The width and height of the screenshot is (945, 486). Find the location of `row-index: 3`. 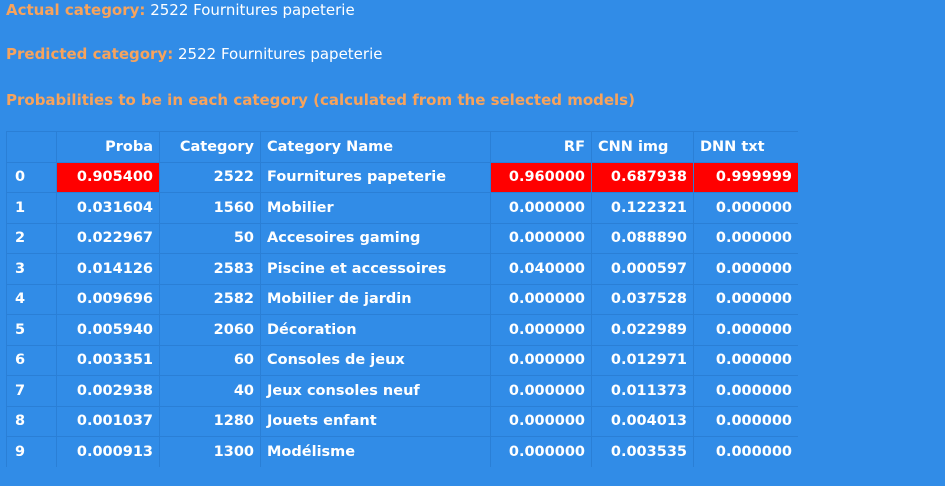

row-index: 3 is located at coordinates (31, 269).